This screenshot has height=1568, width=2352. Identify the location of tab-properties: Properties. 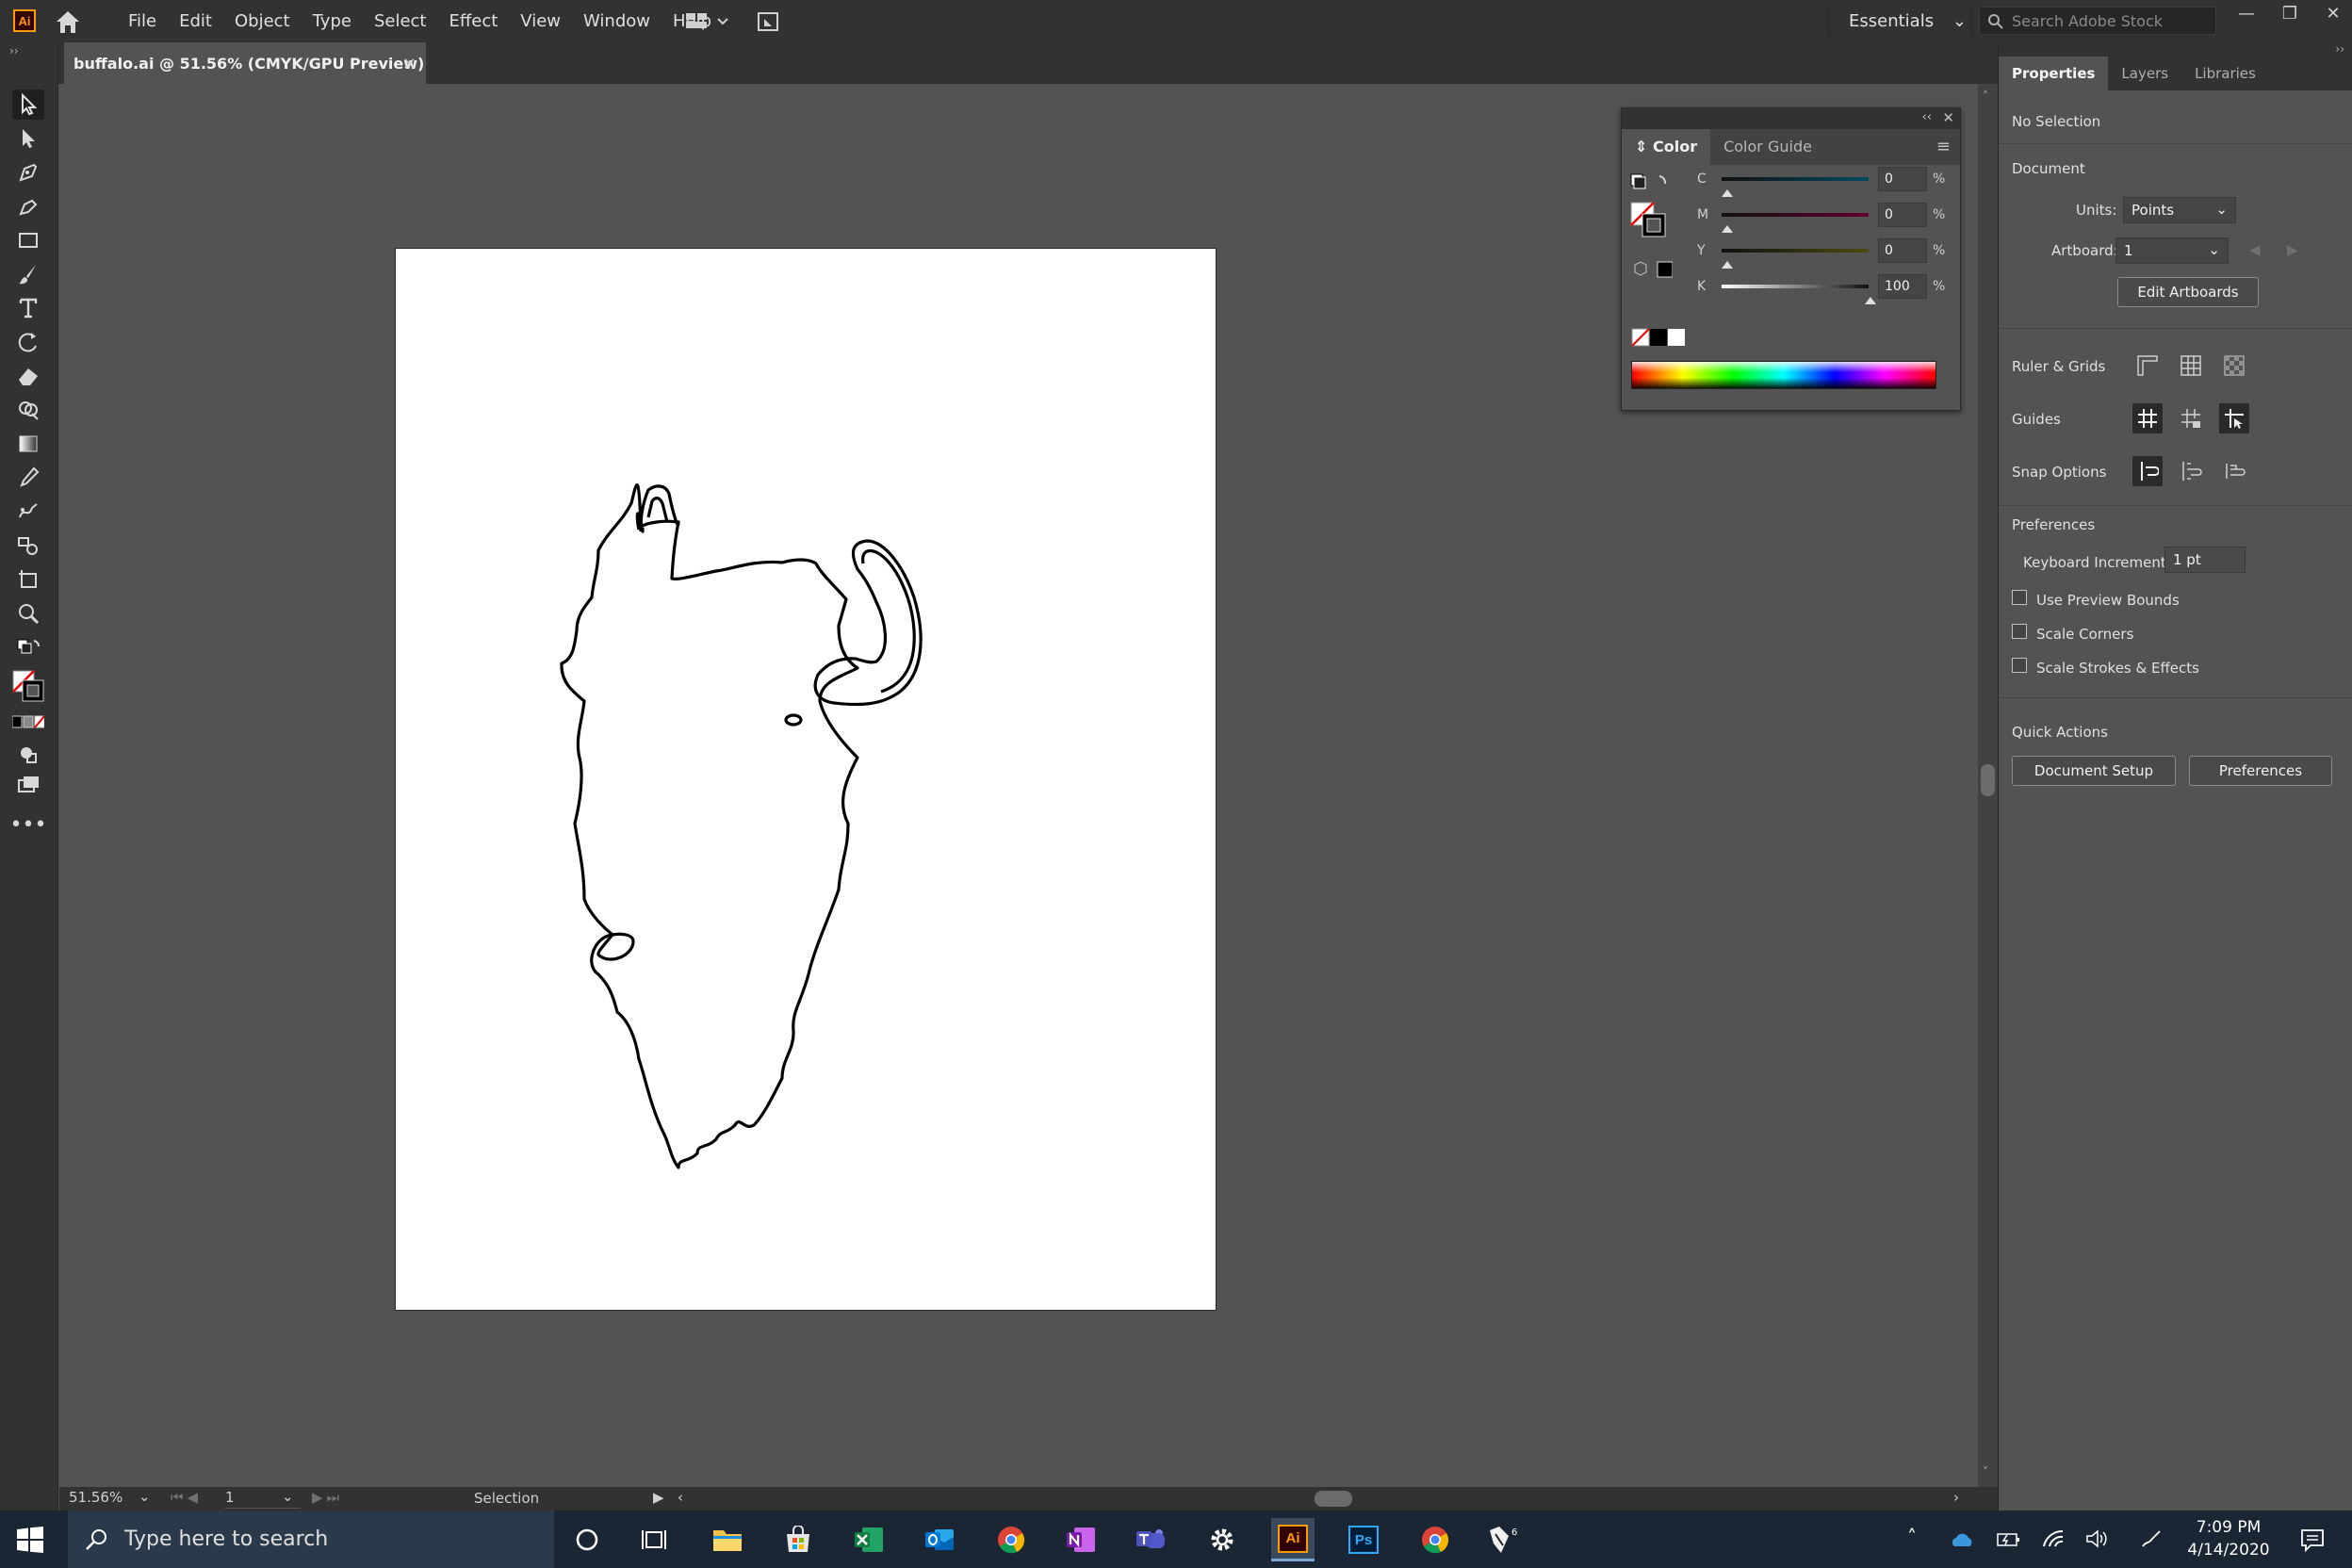
(2054, 73).